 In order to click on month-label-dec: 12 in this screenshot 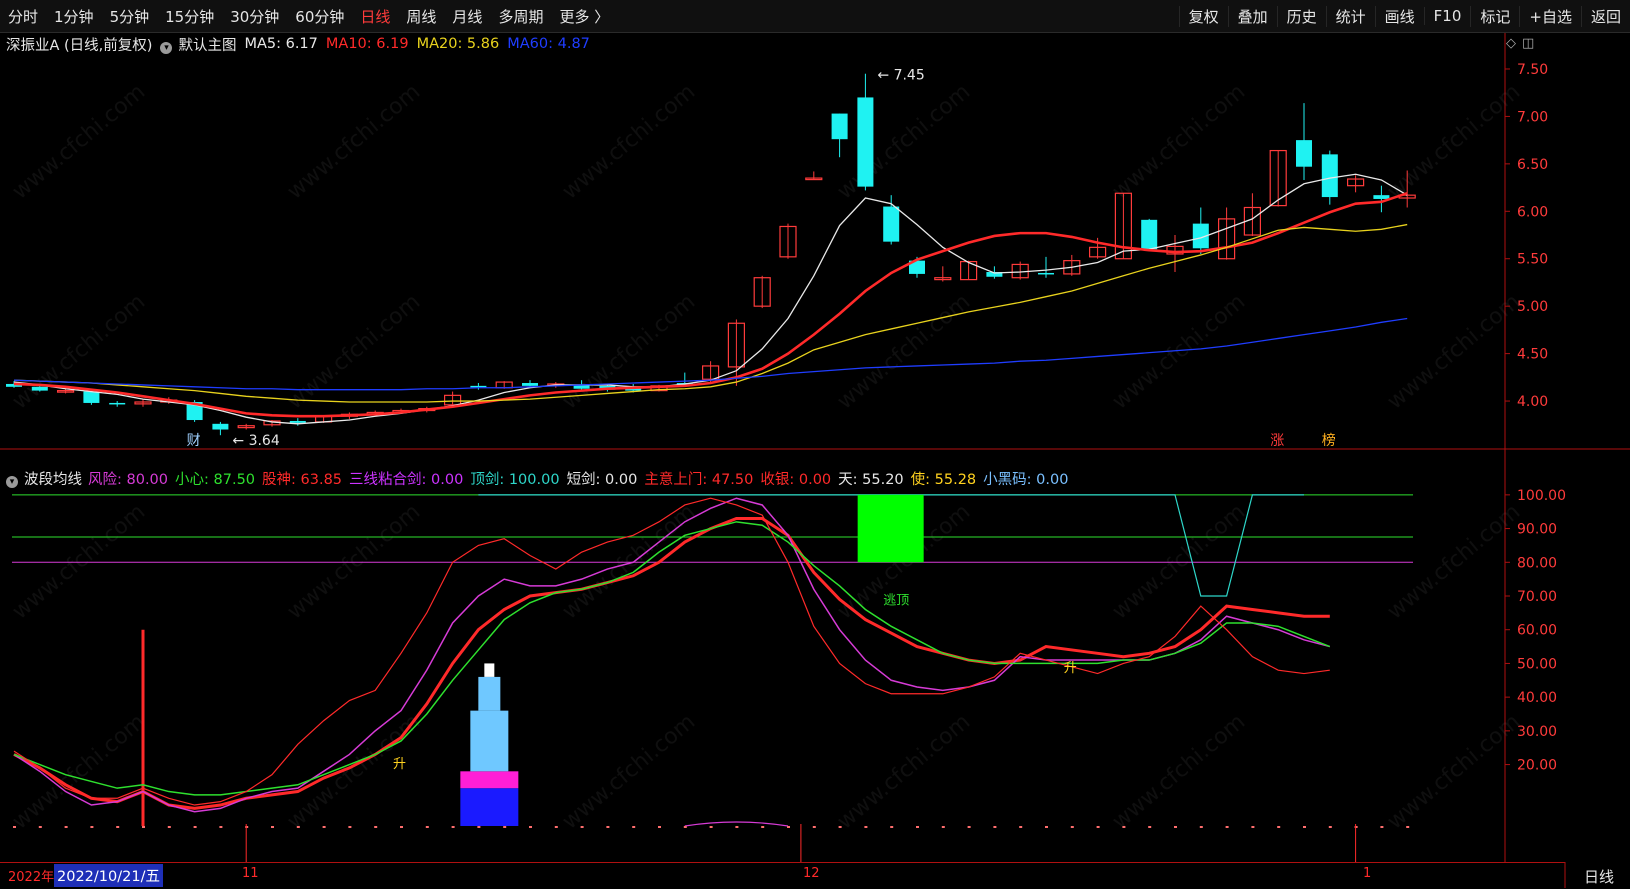, I will do `click(811, 873)`.